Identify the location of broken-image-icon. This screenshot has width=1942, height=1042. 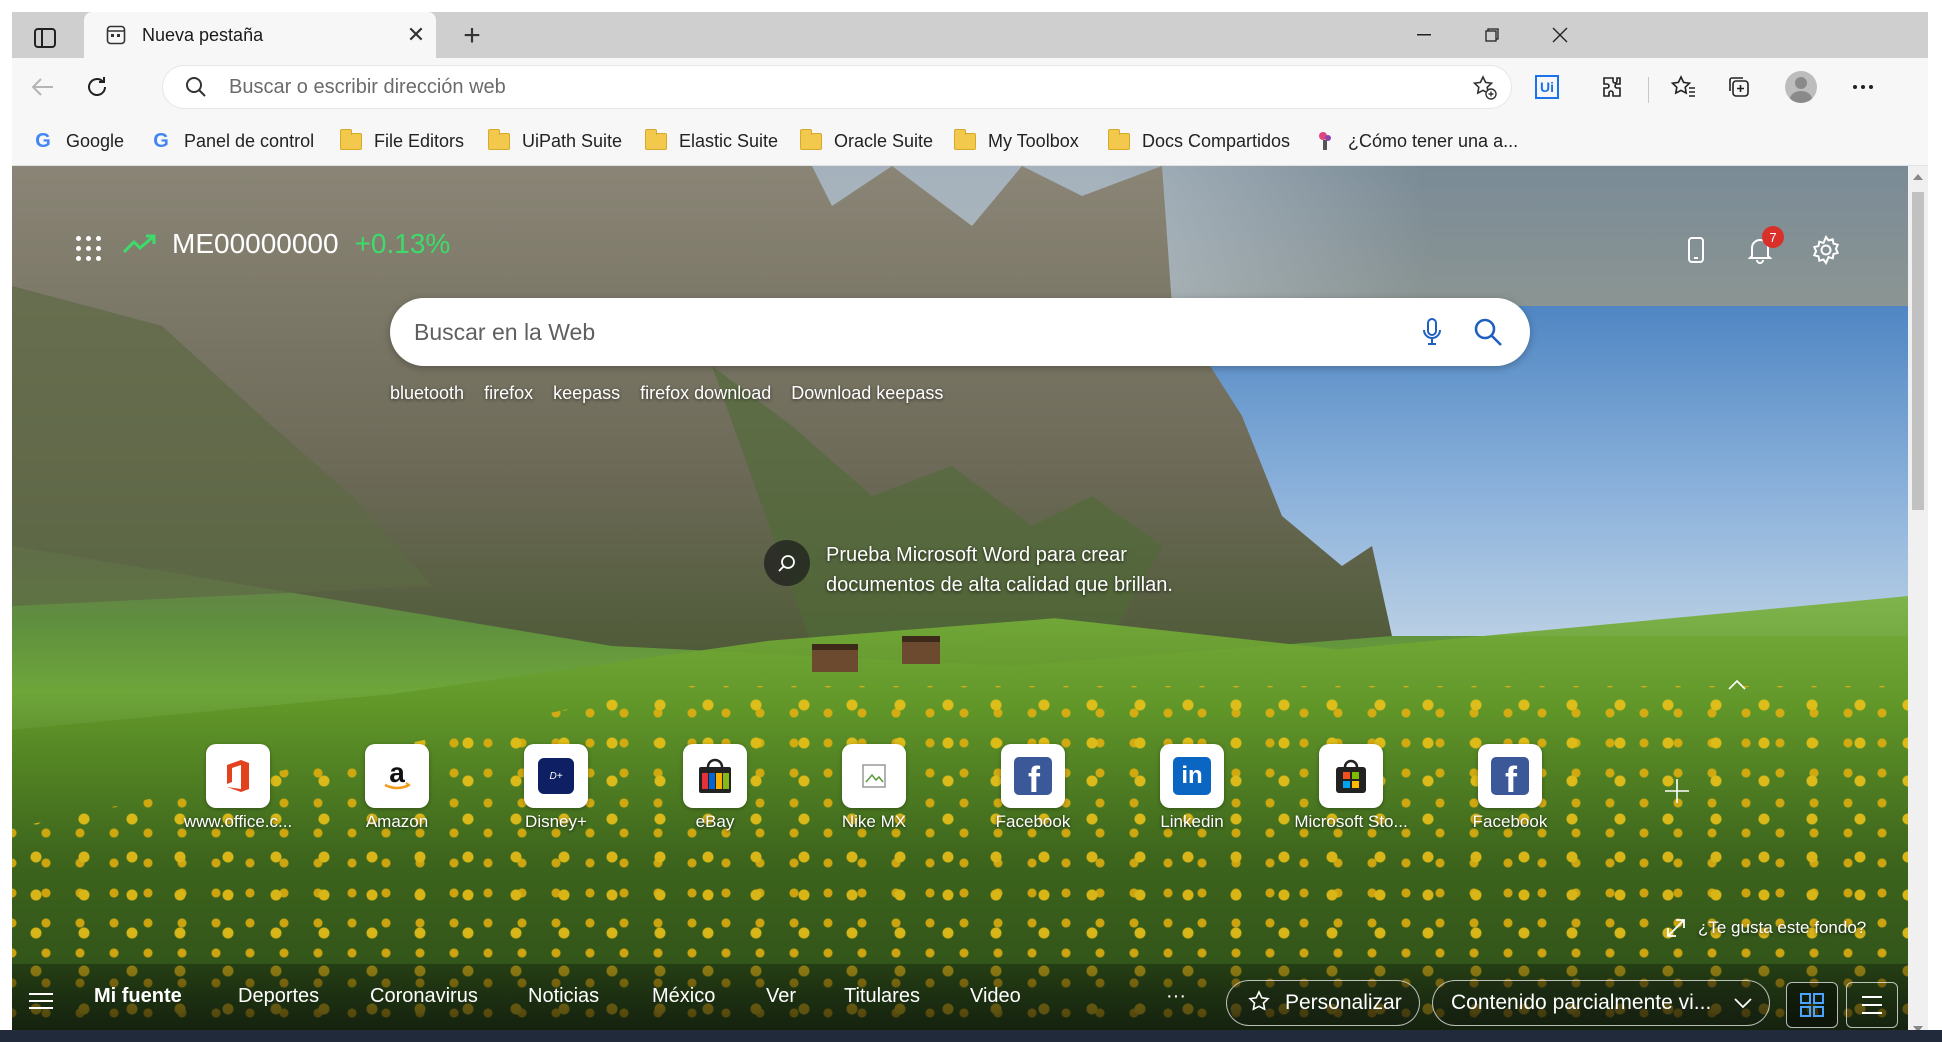
(874, 776).